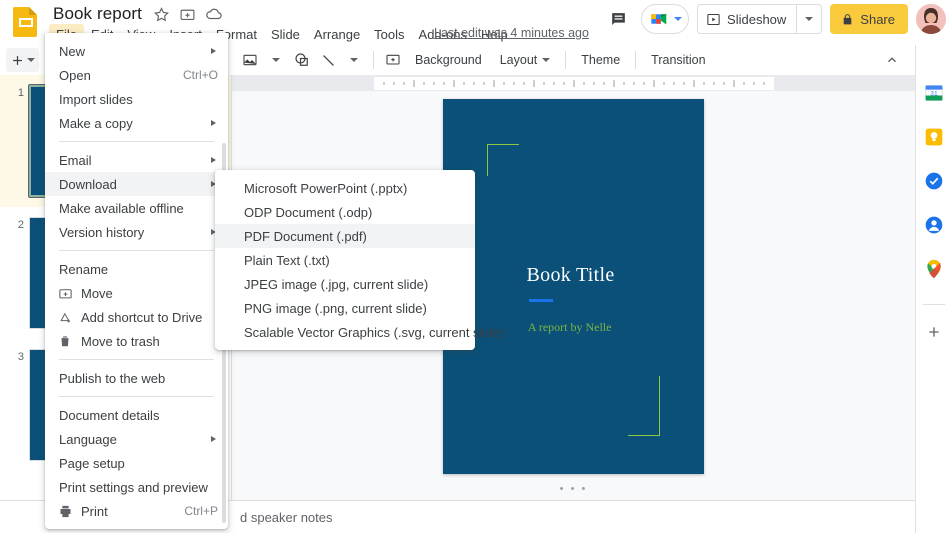 Image resolution: width=952 pixels, height=533 pixels. What do you see at coordinates (511, 33) in the screenshot?
I see `last-edit-status: Last edit was 4 minutes ago` at bounding box center [511, 33].